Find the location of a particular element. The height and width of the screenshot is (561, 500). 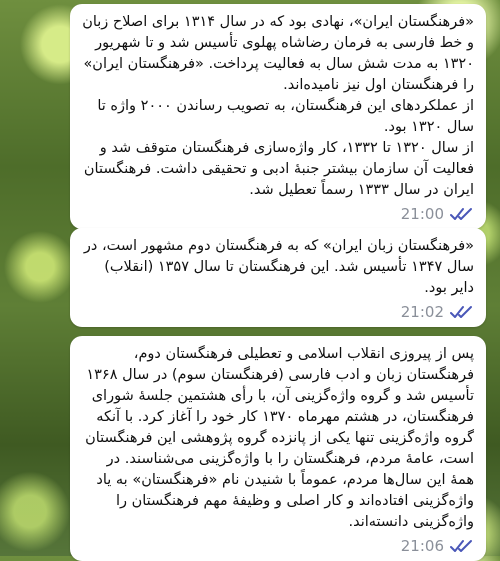

message-time: 21:06 is located at coordinates (422, 546).